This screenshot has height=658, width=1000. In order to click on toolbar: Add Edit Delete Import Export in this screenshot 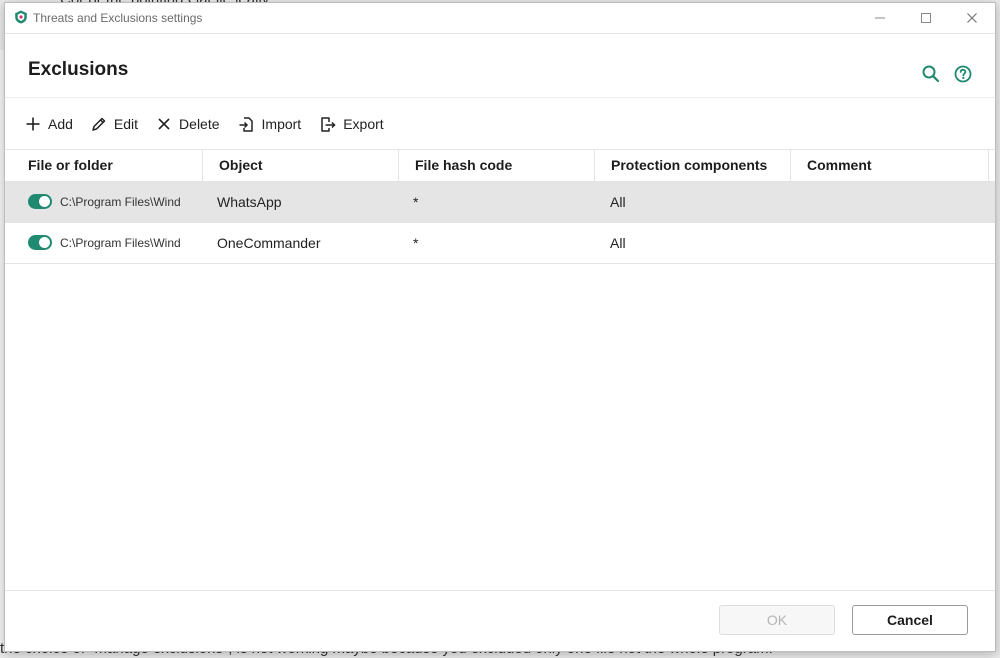, I will do `click(213, 124)`.